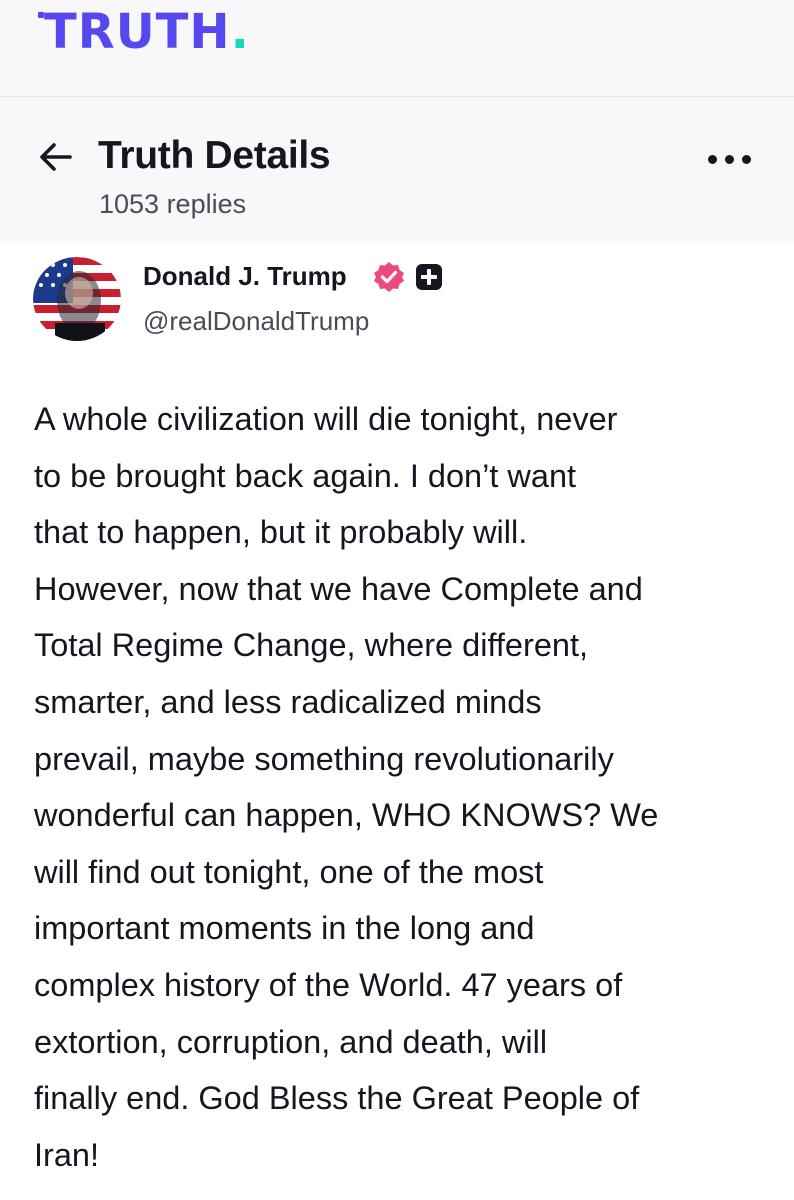 This screenshot has height=1200, width=794. I want to click on reply-count: 1053 replies, so click(173, 204).